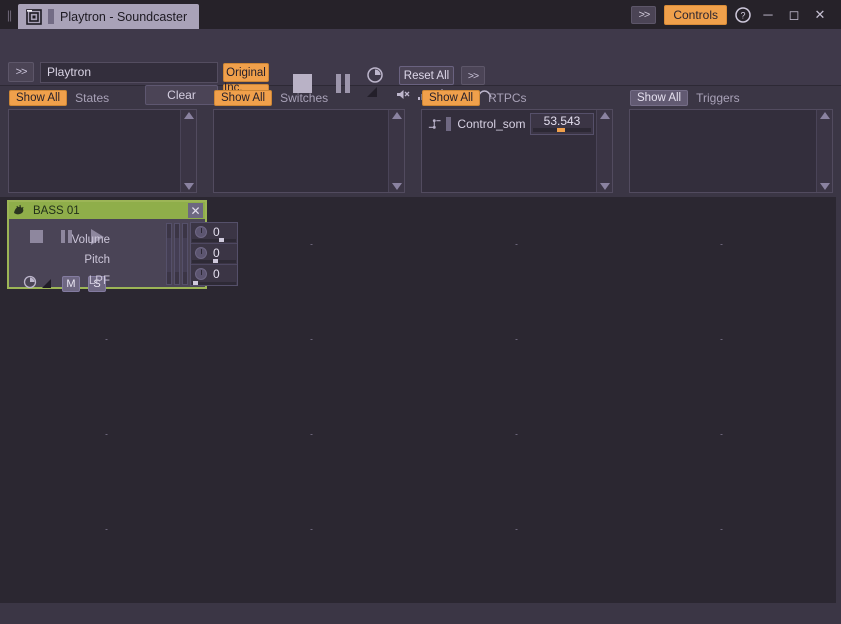  What do you see at coordinates (824, 151) in the screenshot?
I see `scrollbar-triggers` at bounding box center [824, 151].